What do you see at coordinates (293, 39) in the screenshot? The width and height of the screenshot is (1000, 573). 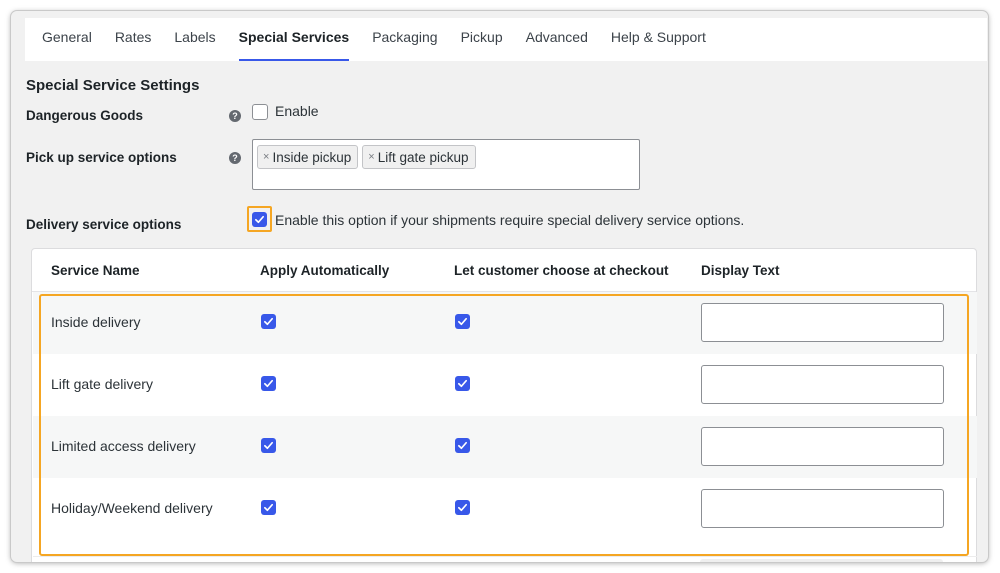 I see `tab-special-services: Special Services` at bounding box center [293, 39].